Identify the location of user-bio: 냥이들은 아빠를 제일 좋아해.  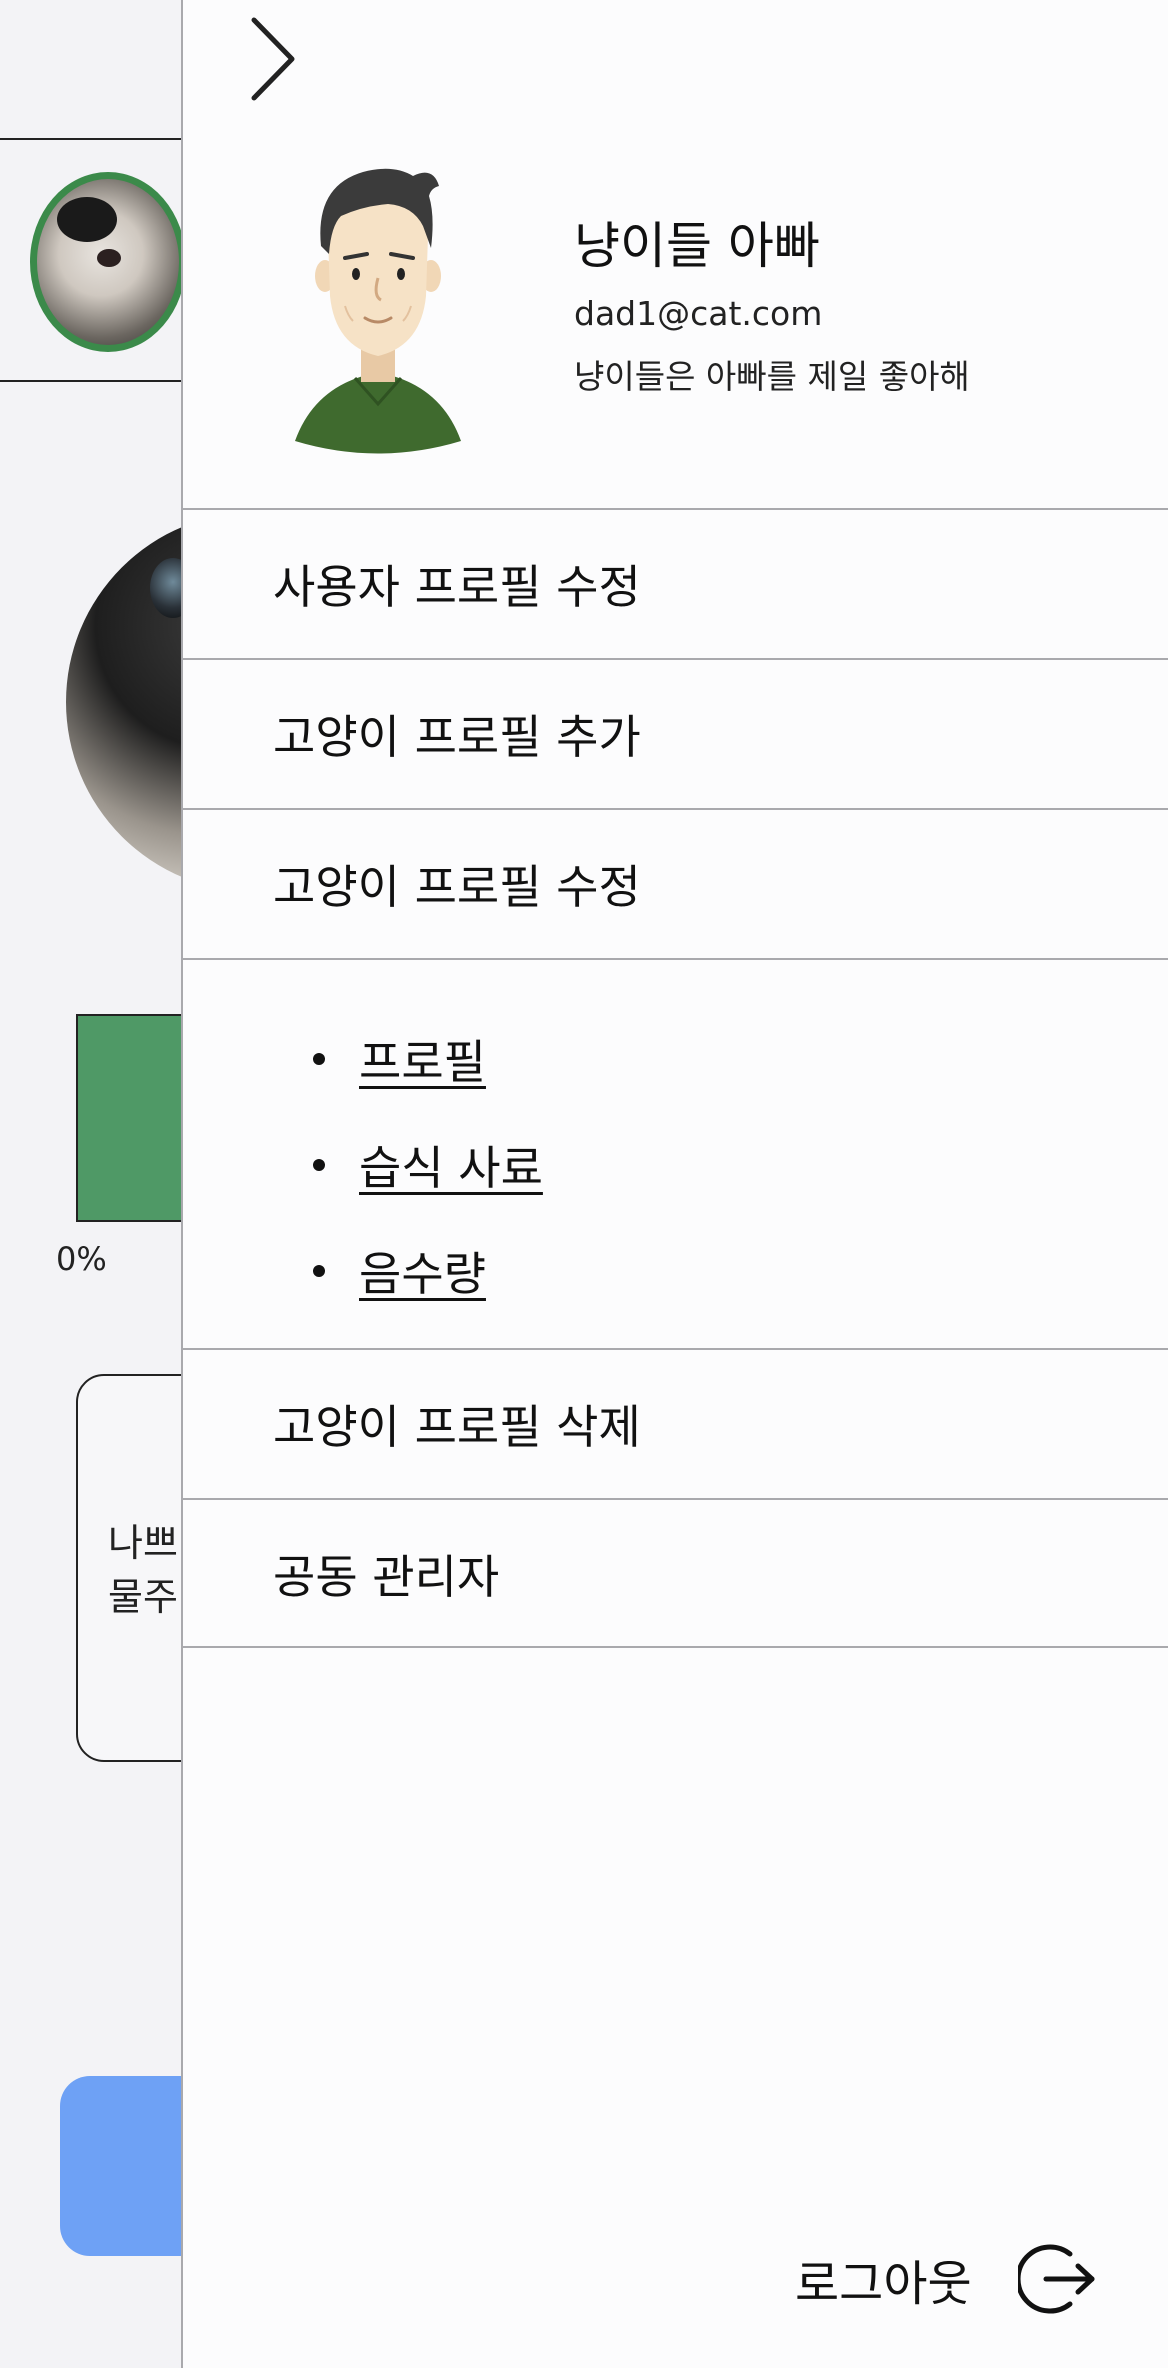
(772, 376).